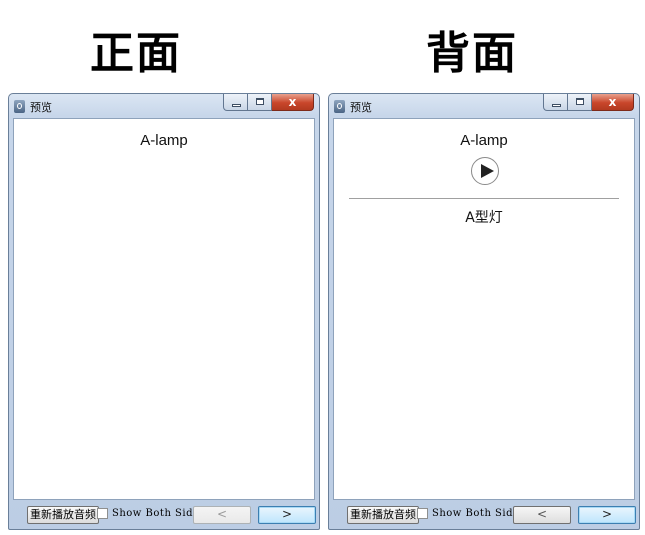  Describe the element at coordinates (484, 198) in the screenshot. I see `answer-divider` at that location.